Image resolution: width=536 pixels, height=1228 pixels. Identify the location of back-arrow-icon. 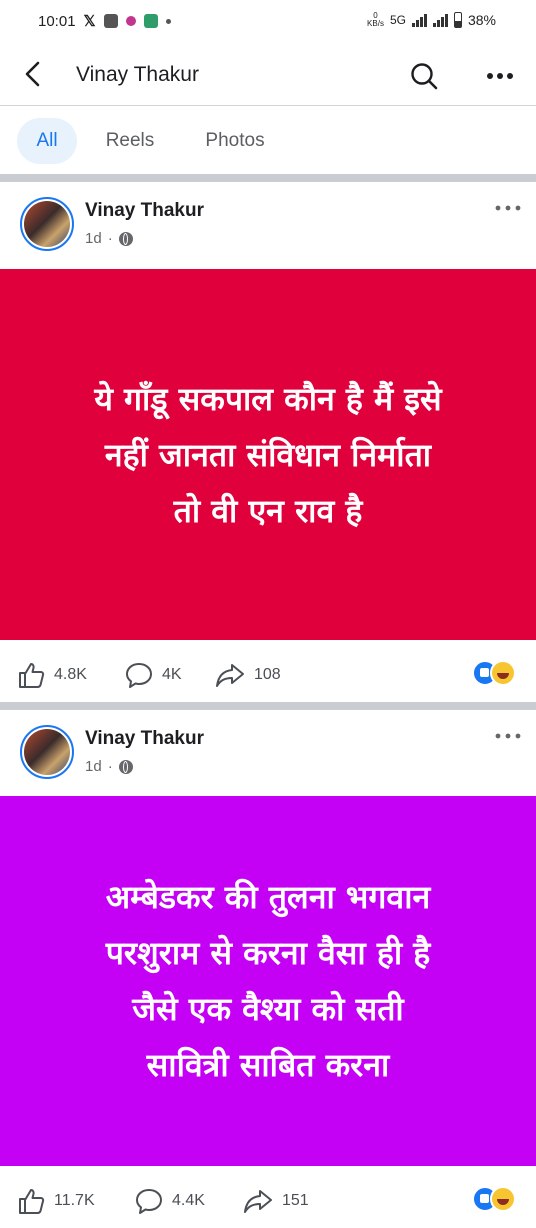
(32, 74).